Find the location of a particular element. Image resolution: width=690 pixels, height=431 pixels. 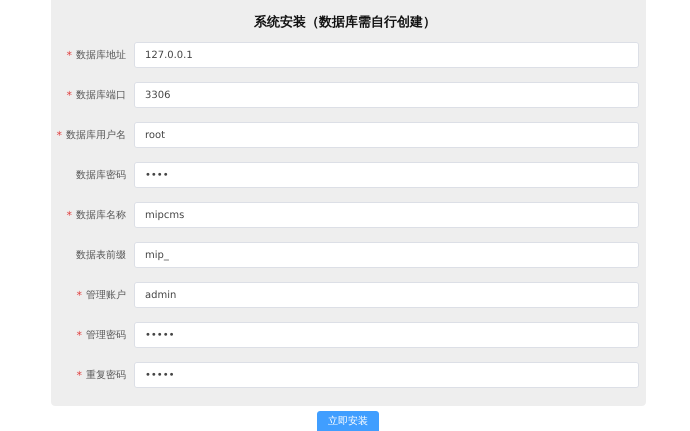

input-field: 127.0.0.1 is located at coordinates (386, 55).